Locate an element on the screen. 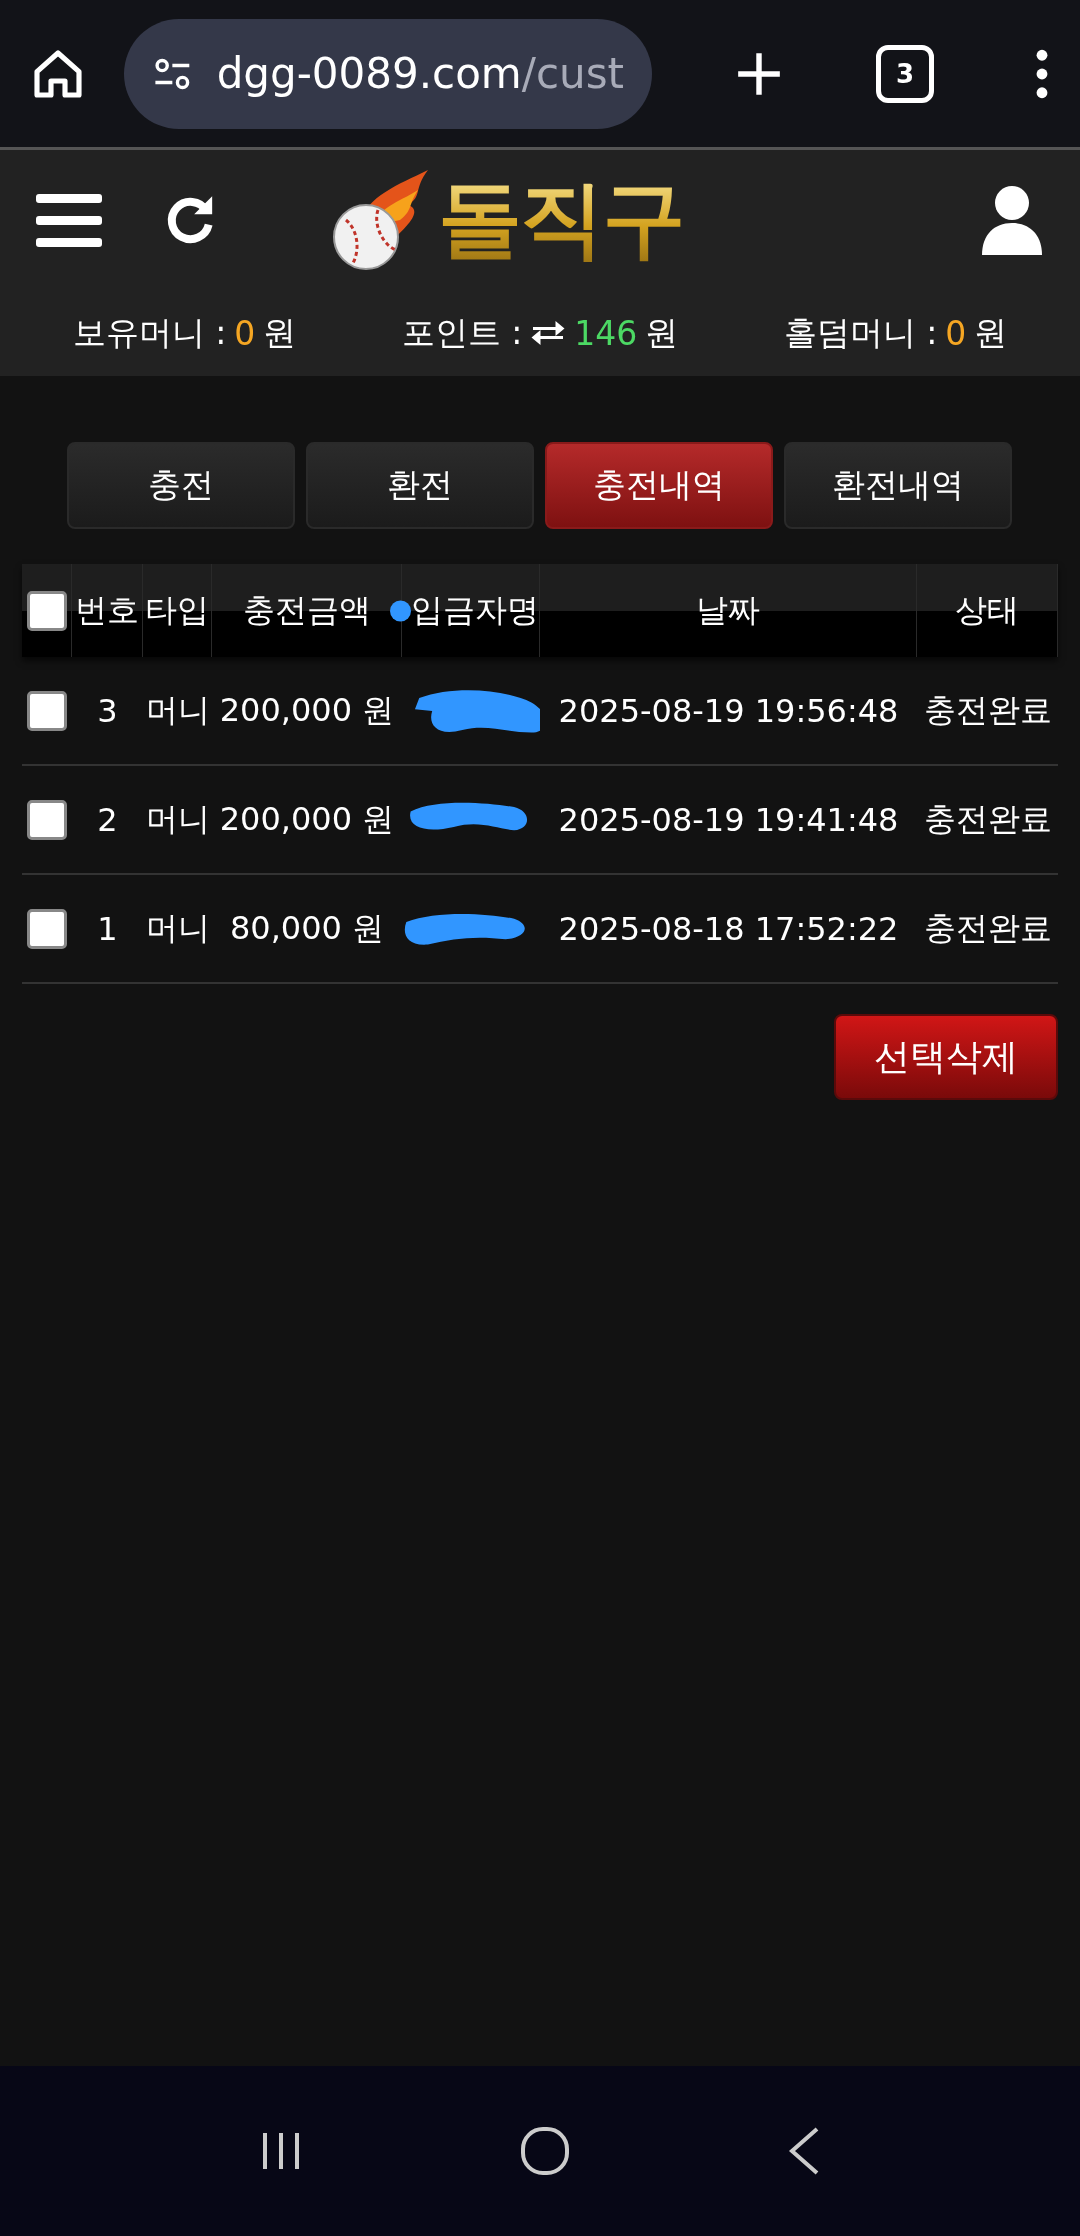 Image resolution: width=1080 pixels, height=2236 pixels. table-cell-text: 80,000 원 is located at coordinates (307, 928).